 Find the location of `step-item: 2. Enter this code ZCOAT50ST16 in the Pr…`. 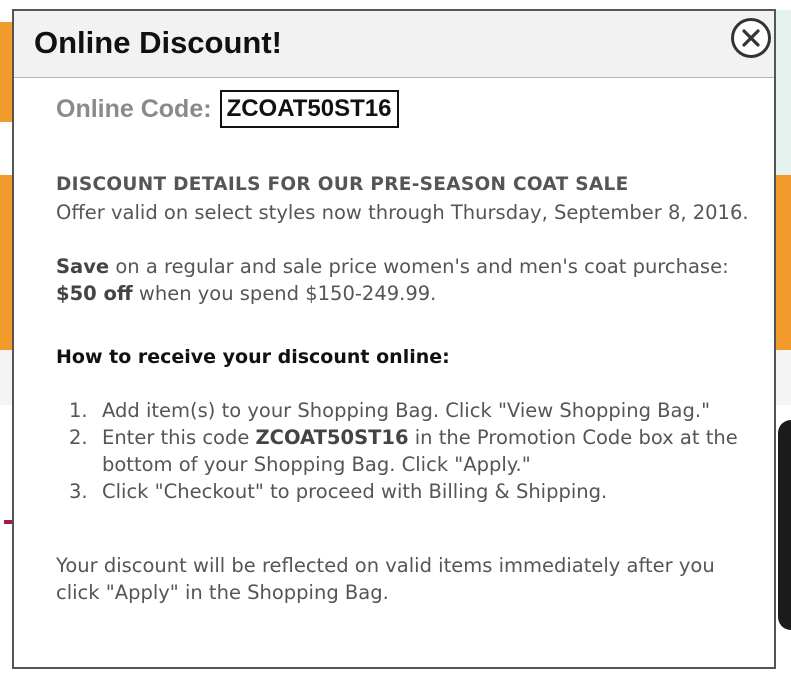

step-item: 2. Enter this code ZCOAT50ST16 in the Pr… is located at coordinates (406, 451).